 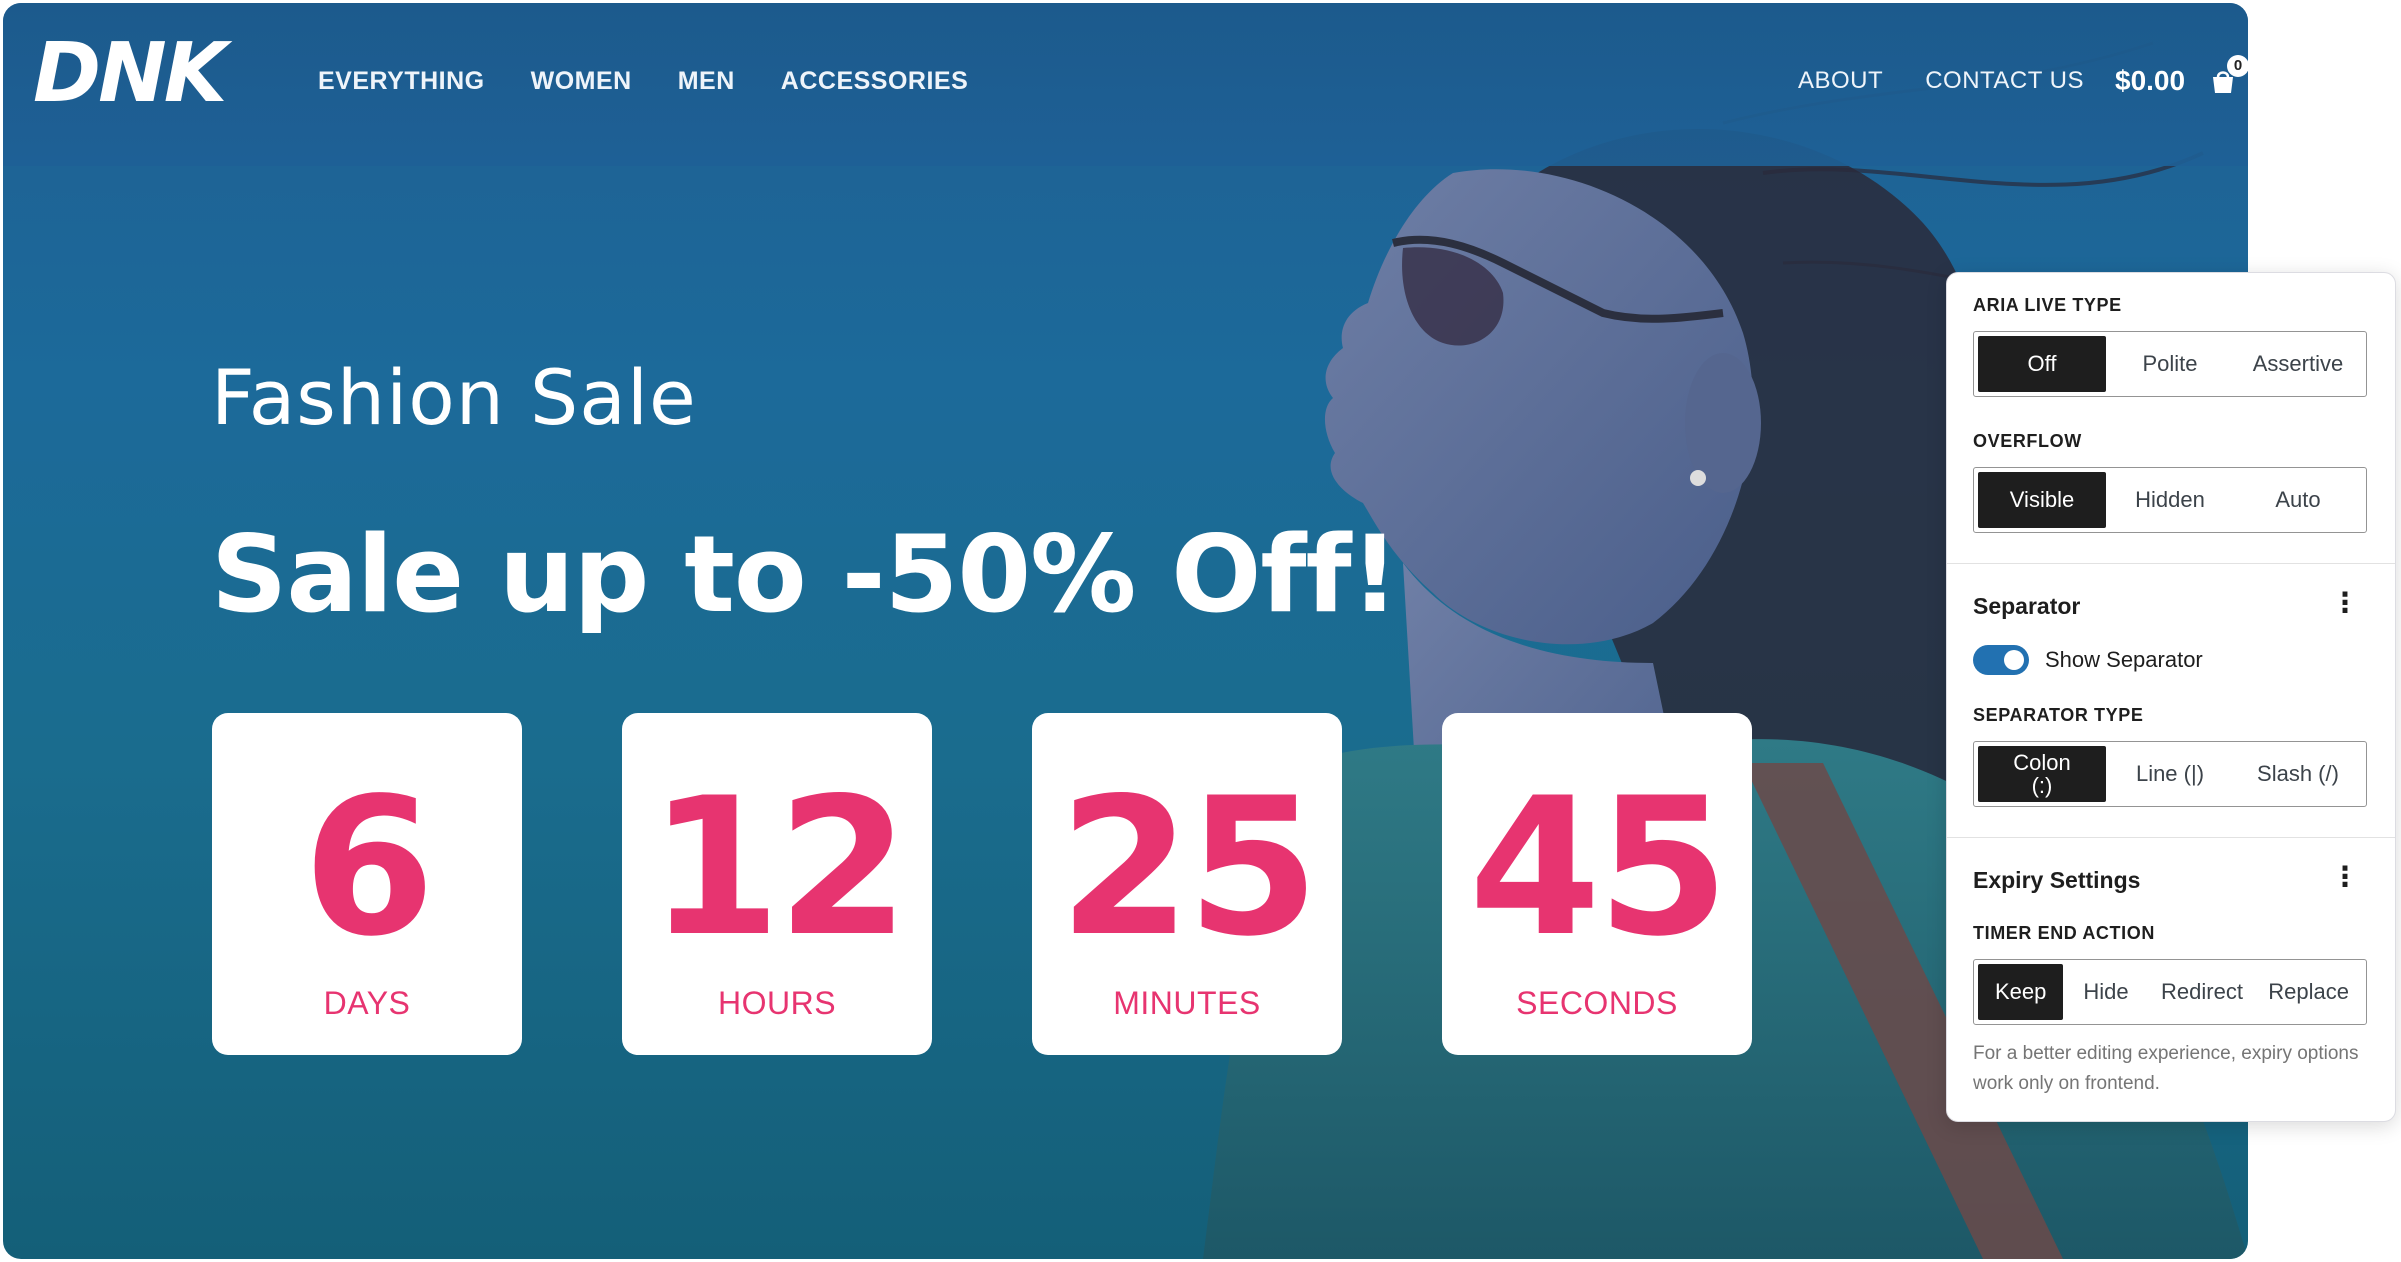 I want to click on countdown-label: DAYS, so click(x=367, y=1003).